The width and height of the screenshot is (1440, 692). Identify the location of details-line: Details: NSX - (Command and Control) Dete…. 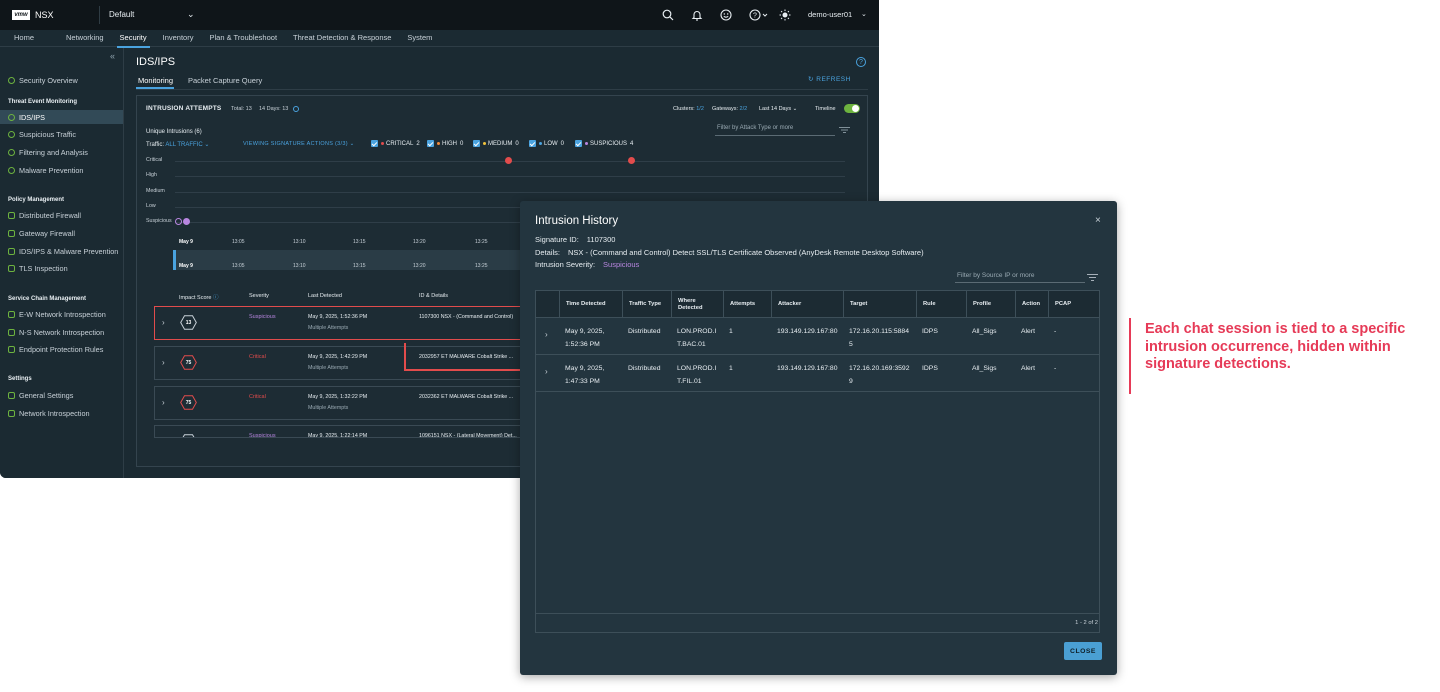
(729, 252).